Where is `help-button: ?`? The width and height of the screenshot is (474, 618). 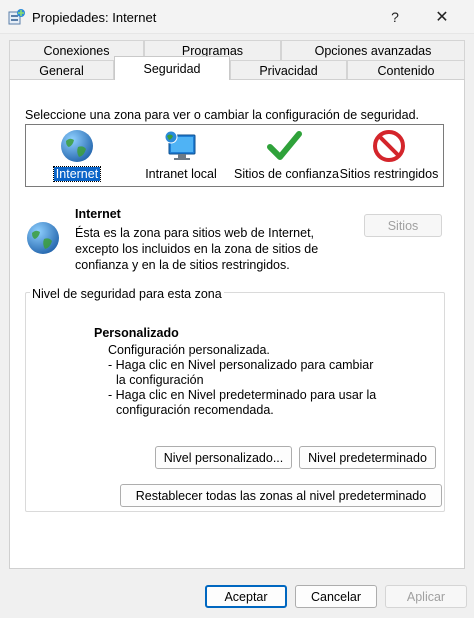 help-button: ? is located at coordinates (395, 17).